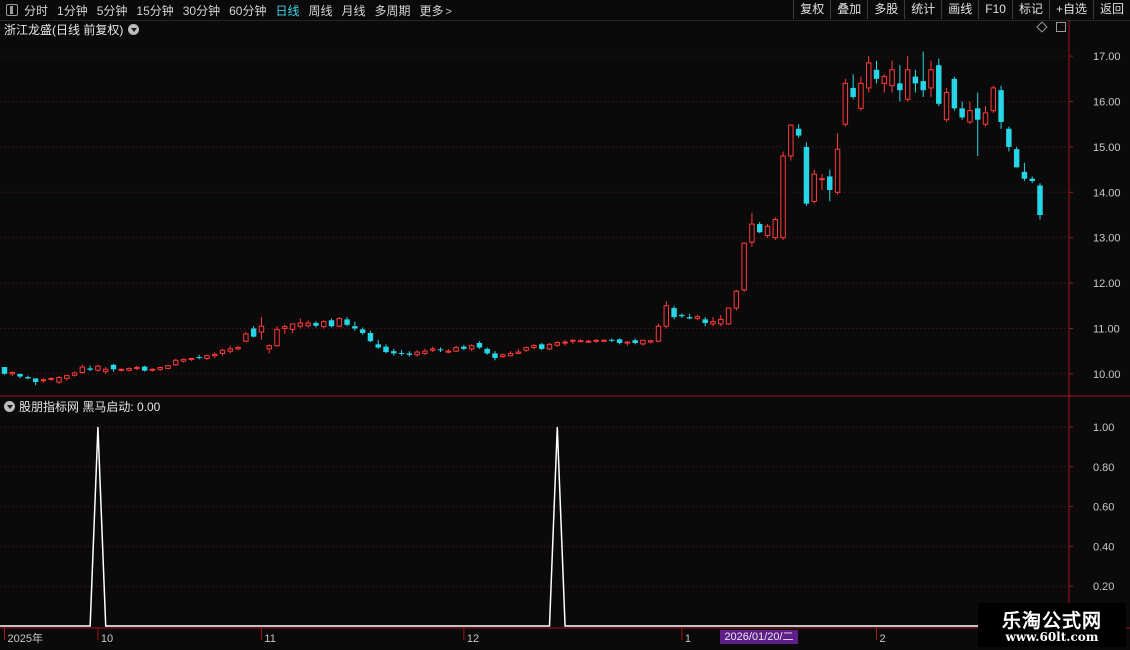  Describe the element at coordinates (154, 10) in the screenshot. I see `tab-period-15min: 15分钟` at that location.